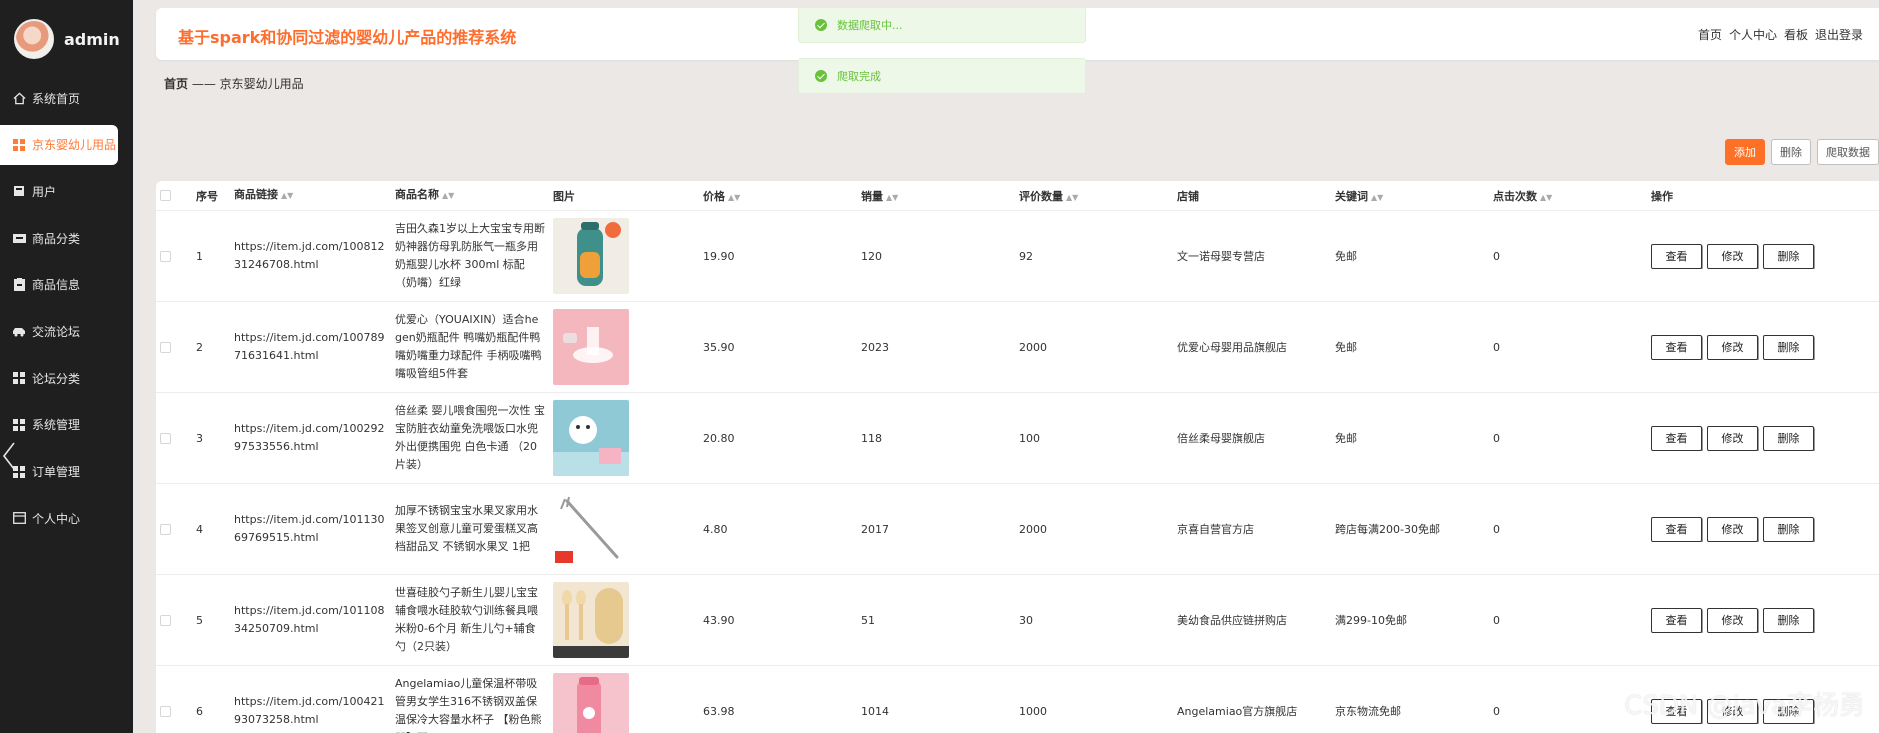 The width and height of the screenshot is (1879, 733). Describe the element at coordinates (1221, 438) in the screenshot. I see `cell-shop: 倍丝柔母婴旗舰店` at that location.